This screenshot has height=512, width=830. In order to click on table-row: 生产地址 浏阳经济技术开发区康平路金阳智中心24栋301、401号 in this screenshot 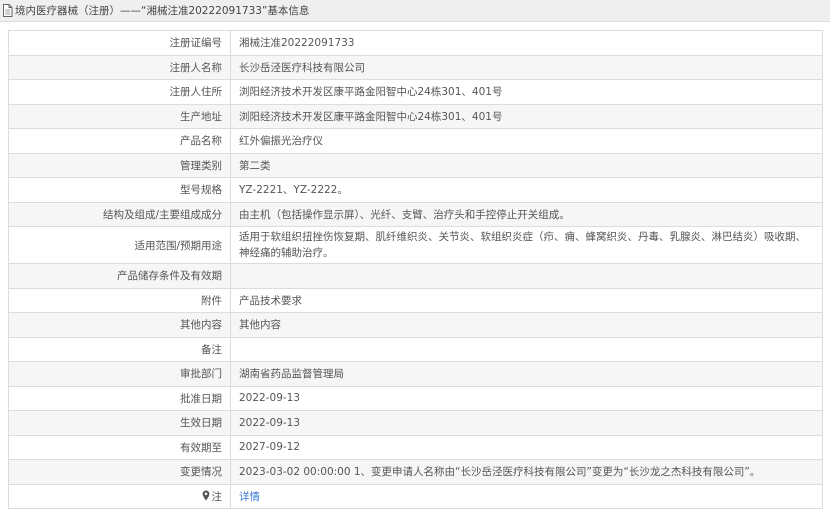, I will do `click(415, 116)`.